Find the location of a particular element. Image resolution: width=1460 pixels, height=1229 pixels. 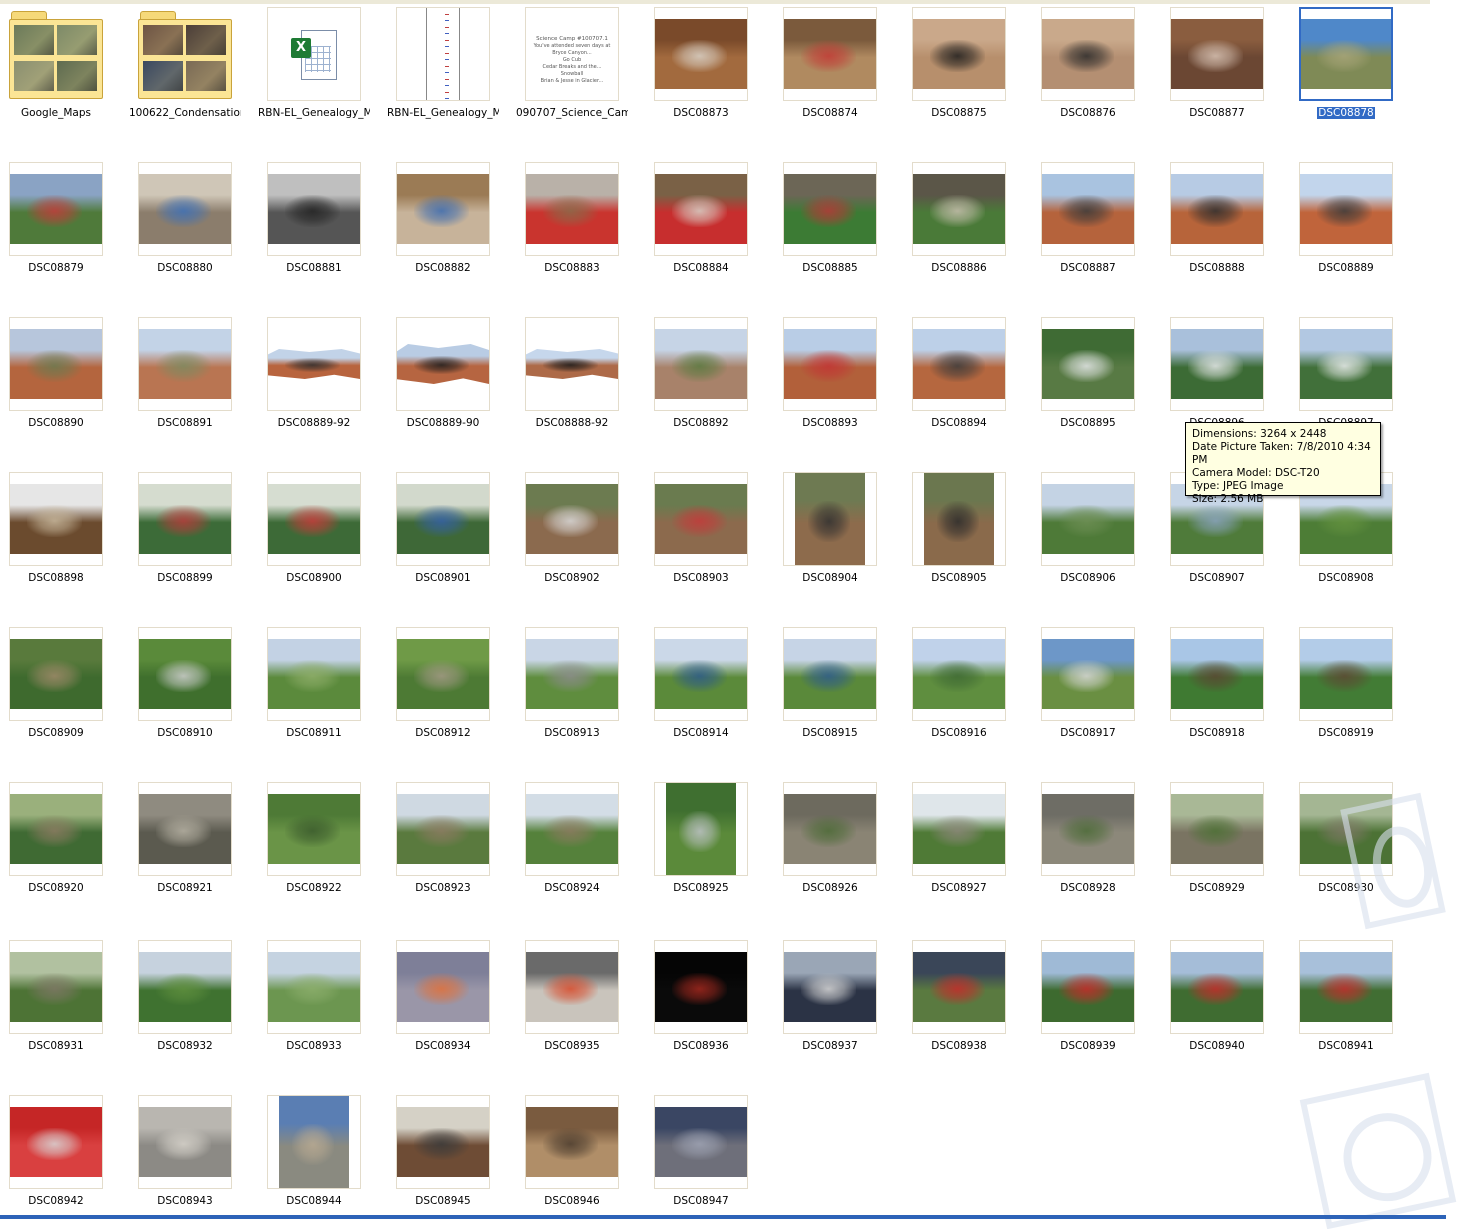

file-item: DSC08944 is located at coordinates (322, 1158).